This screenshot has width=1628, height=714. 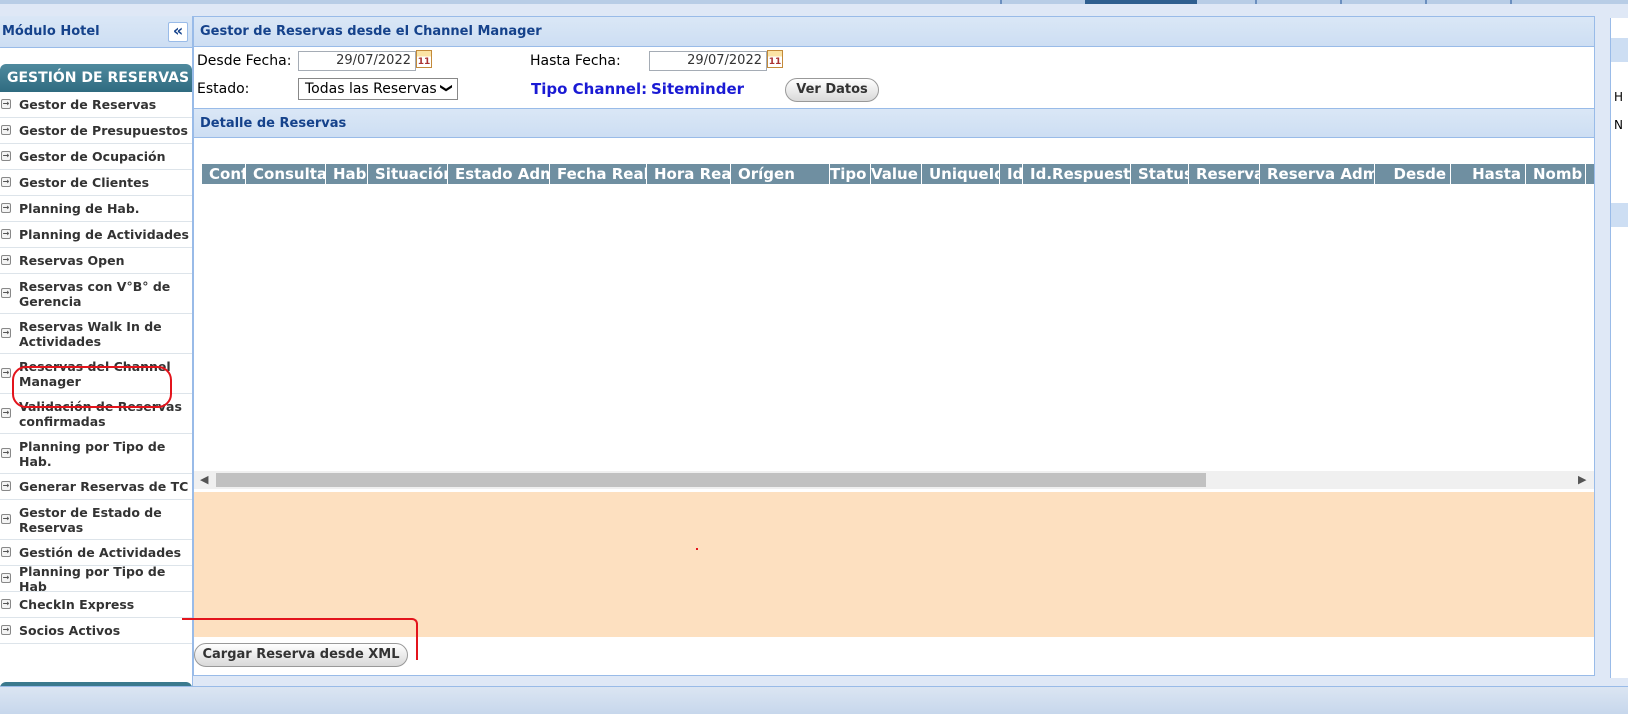 What do you see at coordinates (96, 261) in the screenshot?
I see `sidebar-item-reservas-open: → Reservas Open` at bounding box center [96, 261].